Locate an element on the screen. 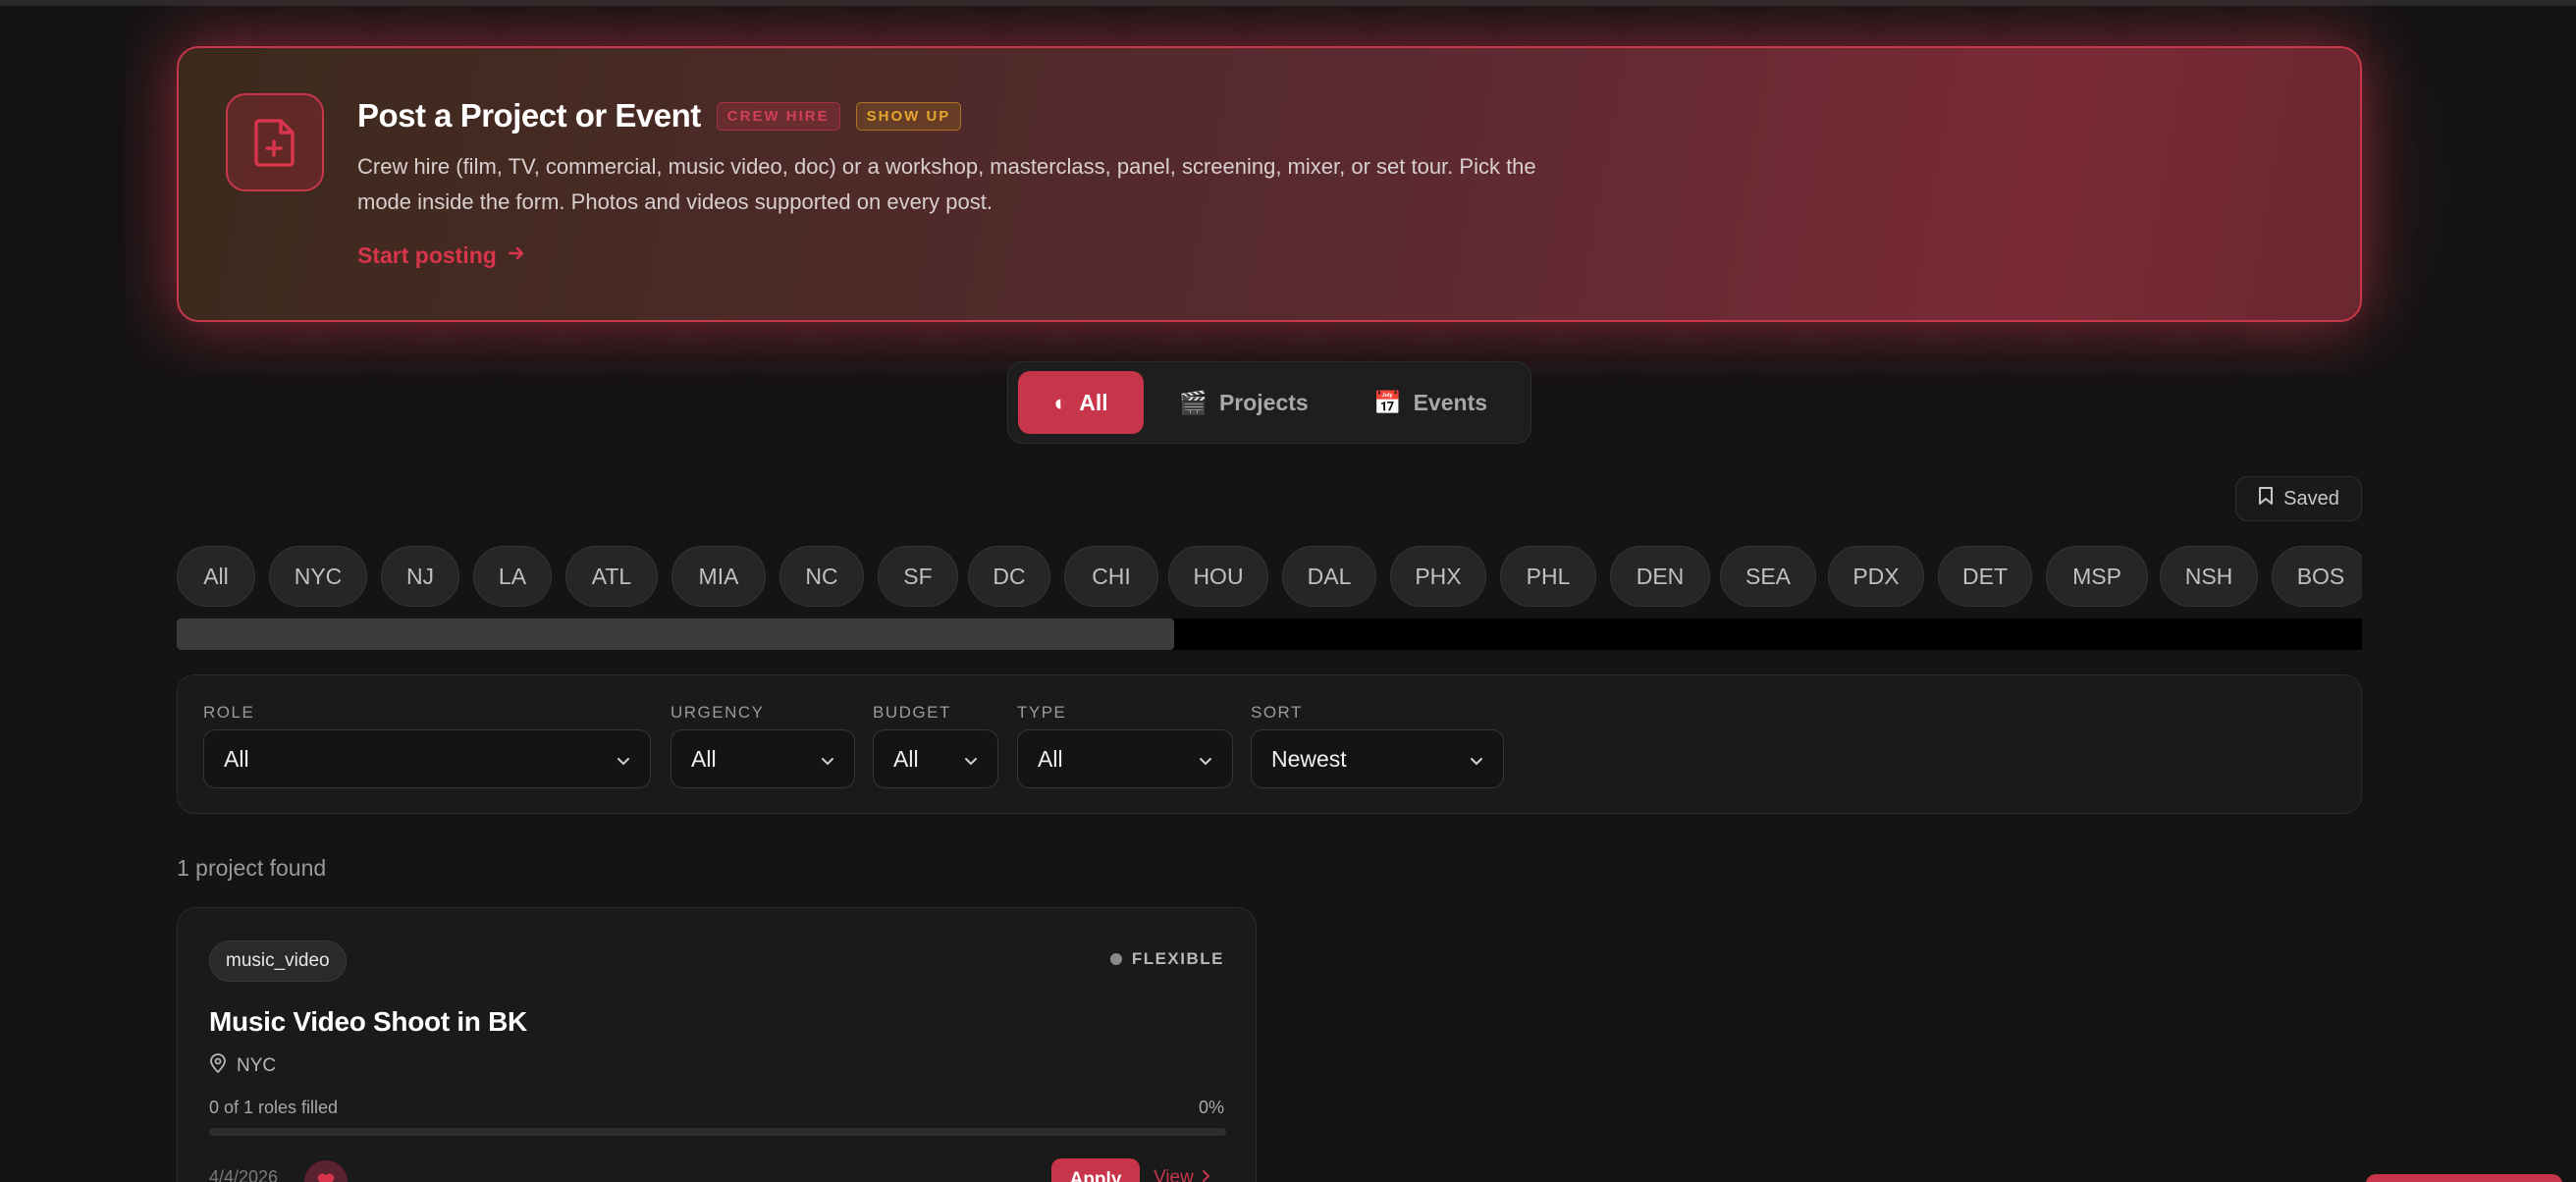 The height and width of the screenshot is (1182, 2576). urgency-filter-label: URGENCY is located at coordinates (718, 713).